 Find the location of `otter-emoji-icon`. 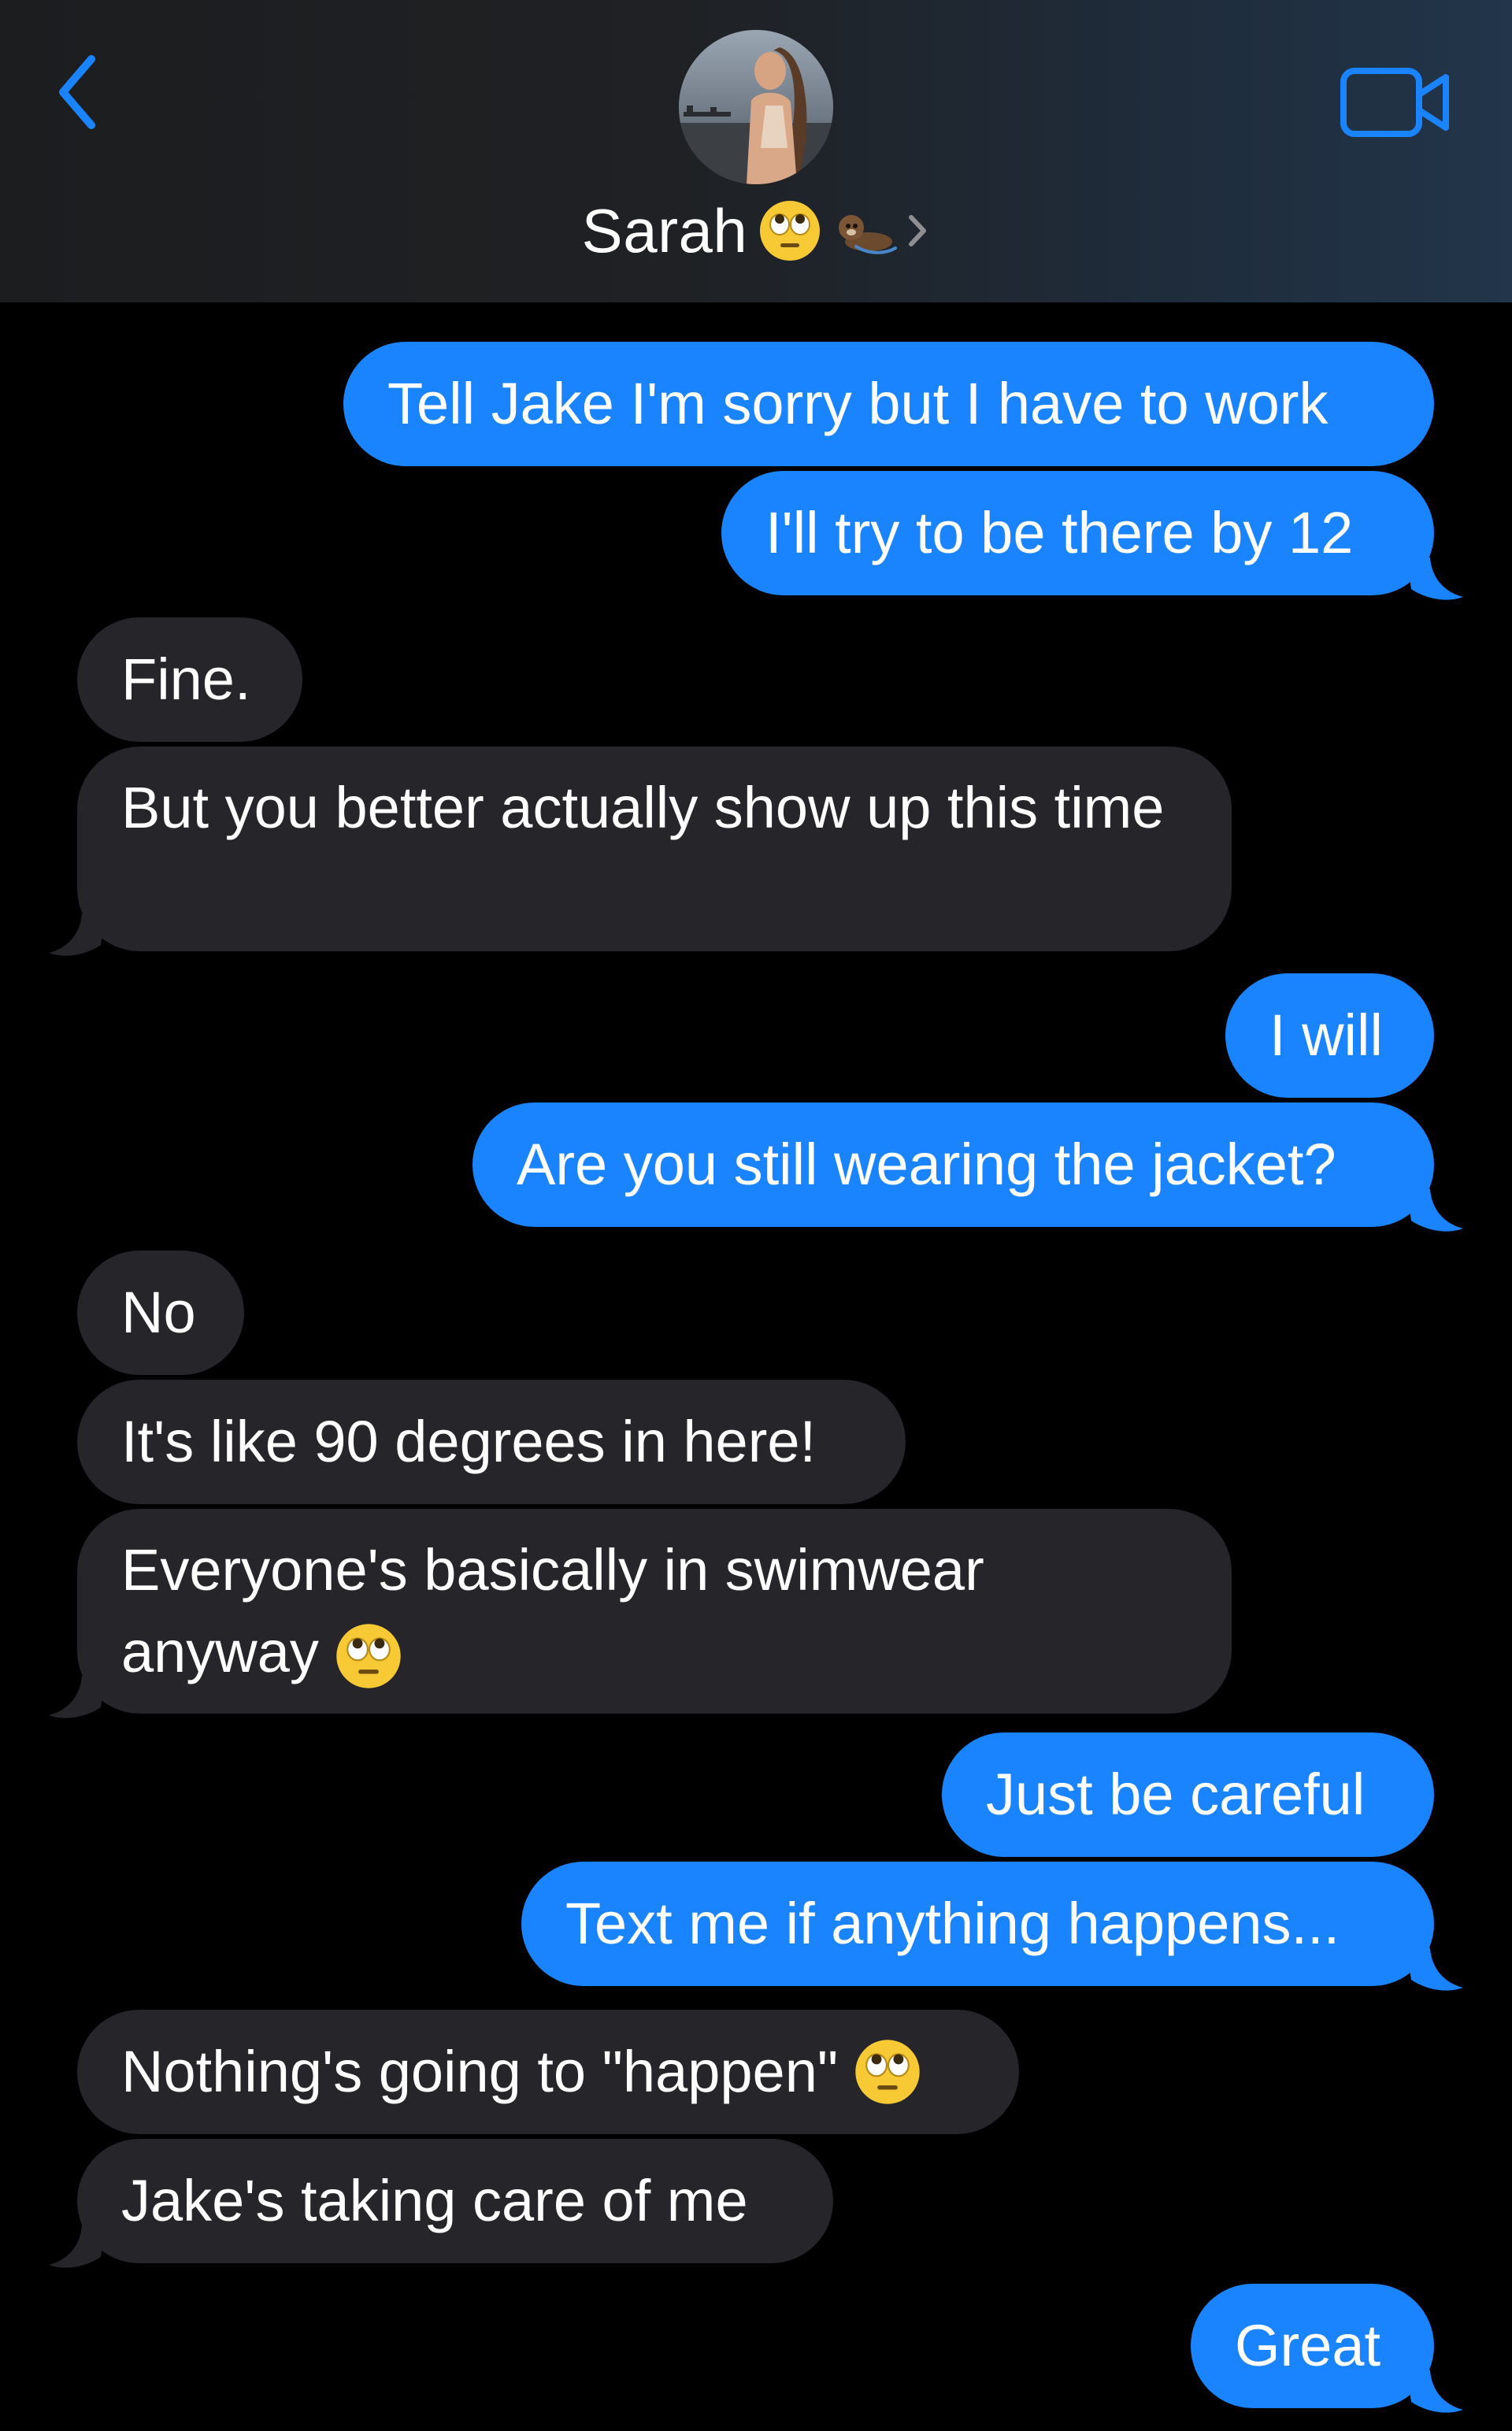

otter-emoji-icon is located at coordinates (865, 231).